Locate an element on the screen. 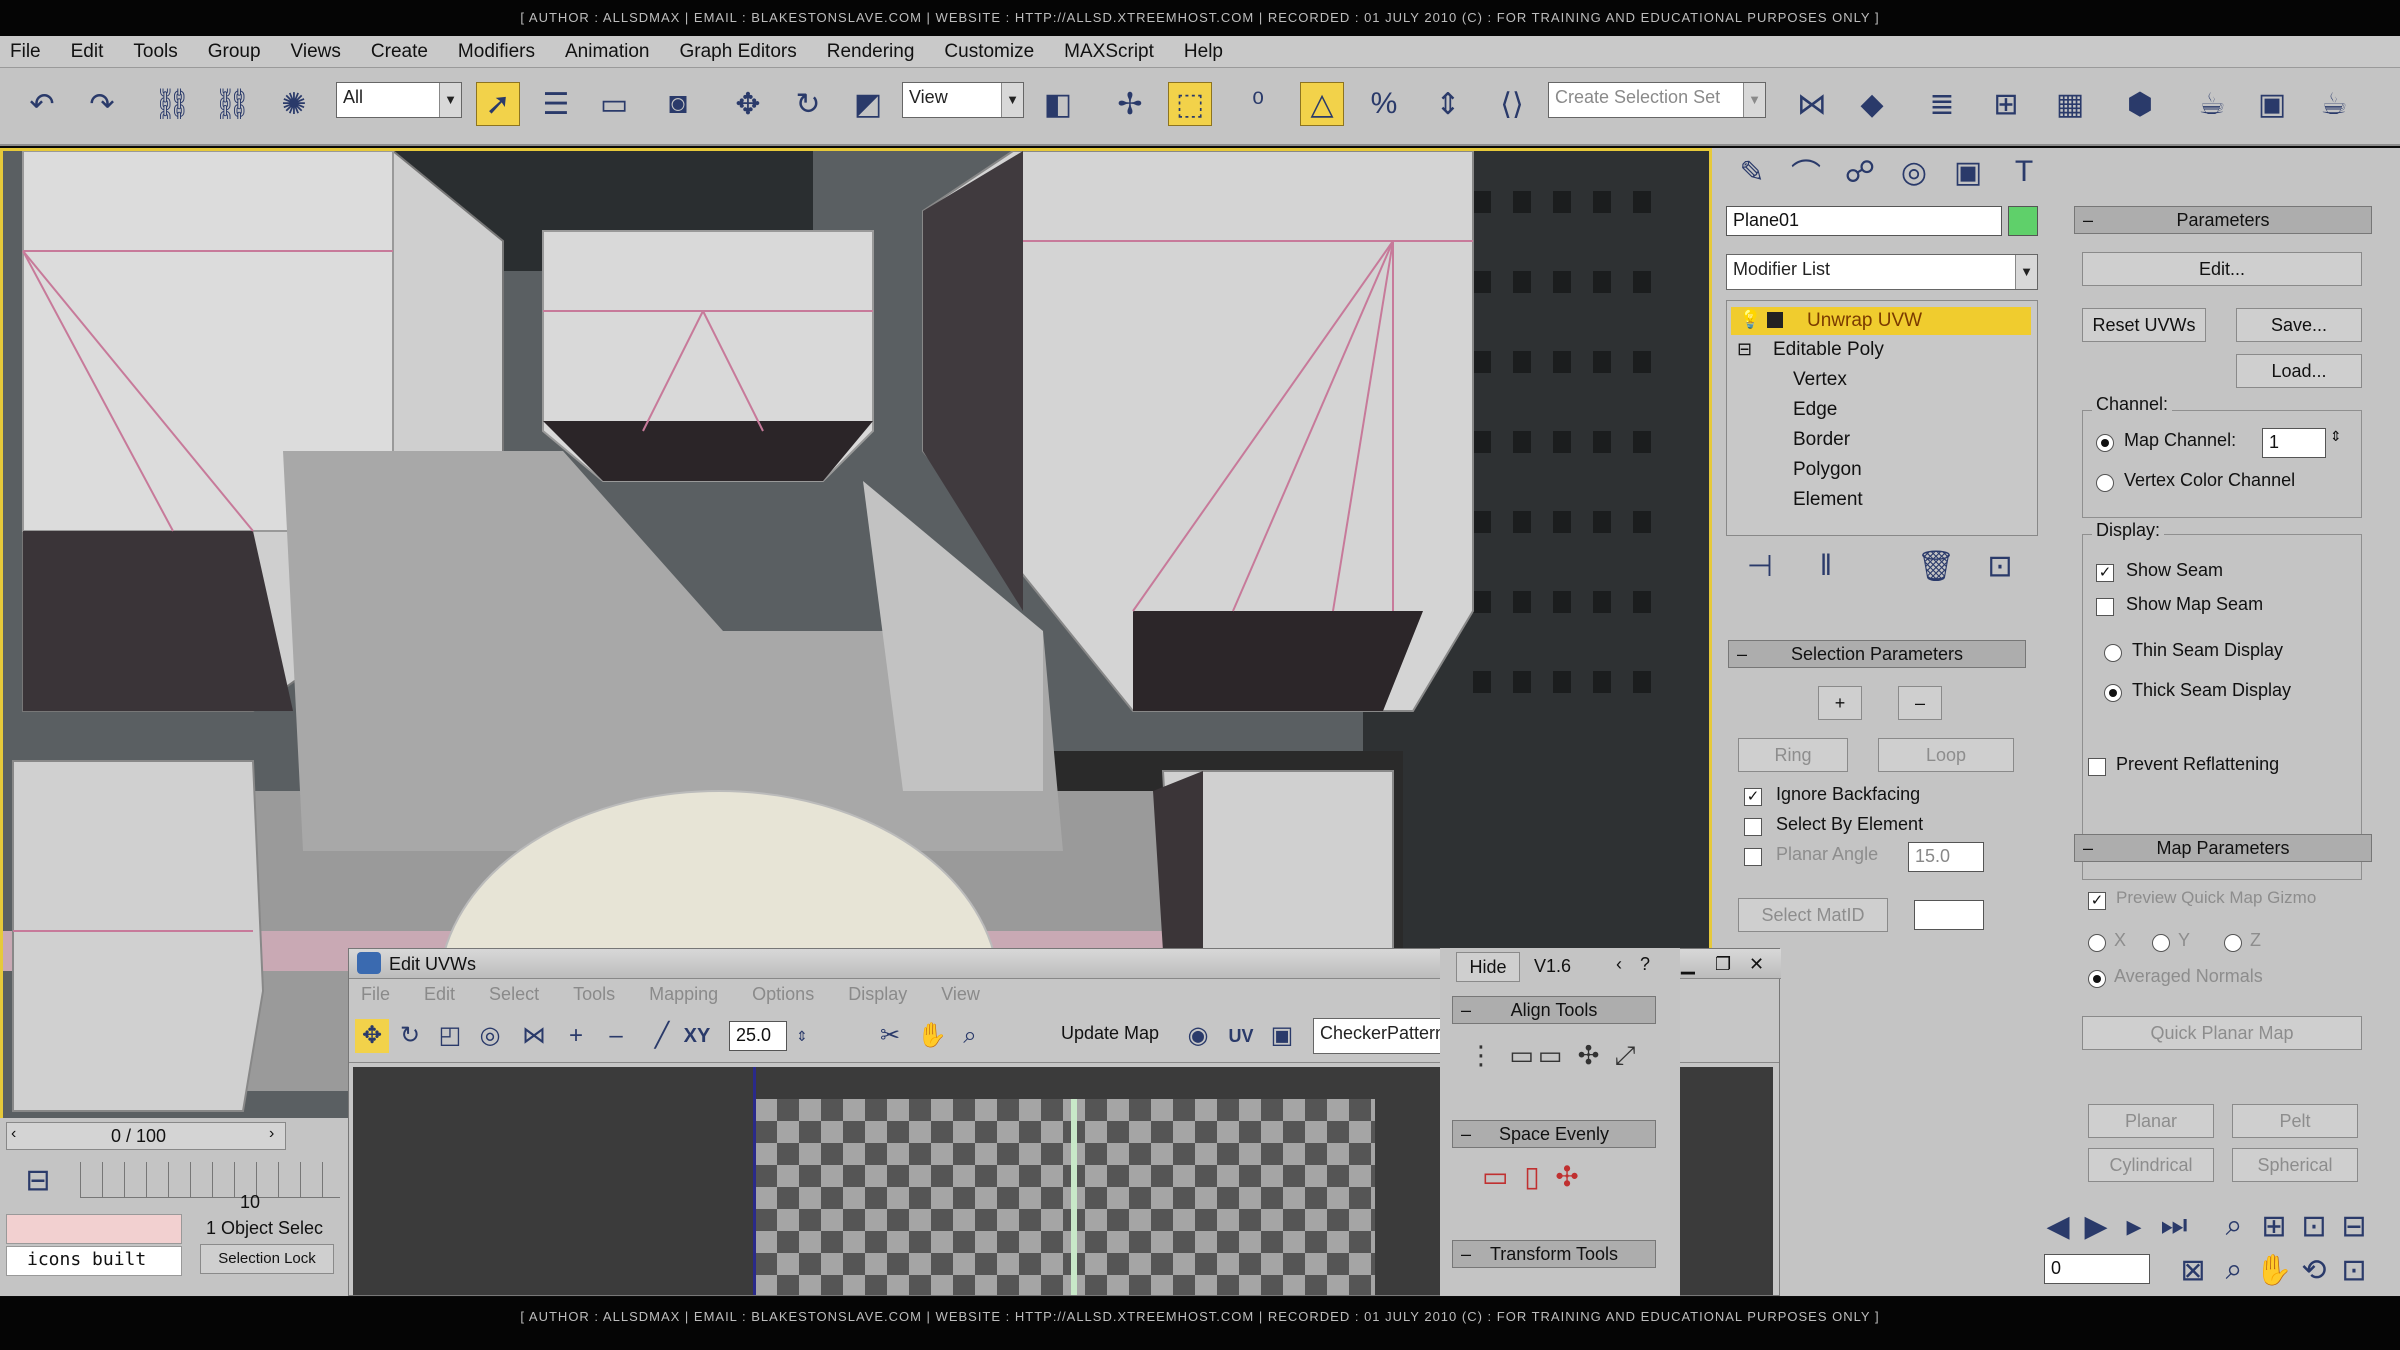 The image size is (2400, 1350). current-frame-input: 0 is located at coordinates (2097, 1269).